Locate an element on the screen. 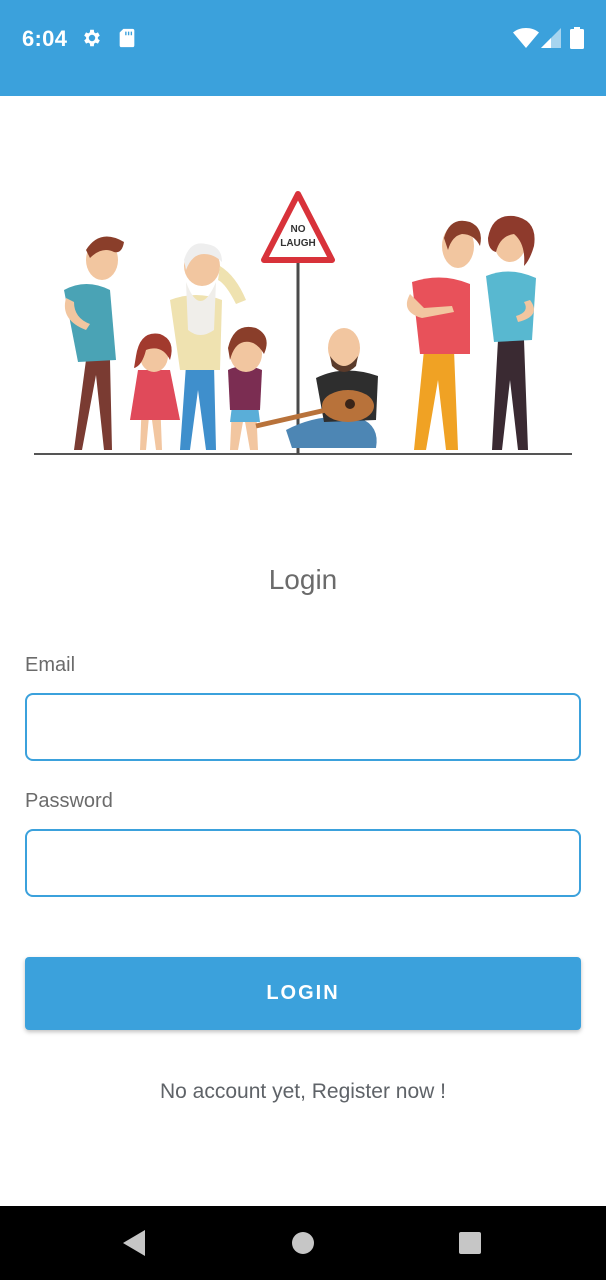 The image size is (606, 1280). email-label: Email is located at coordinates (50, 665).